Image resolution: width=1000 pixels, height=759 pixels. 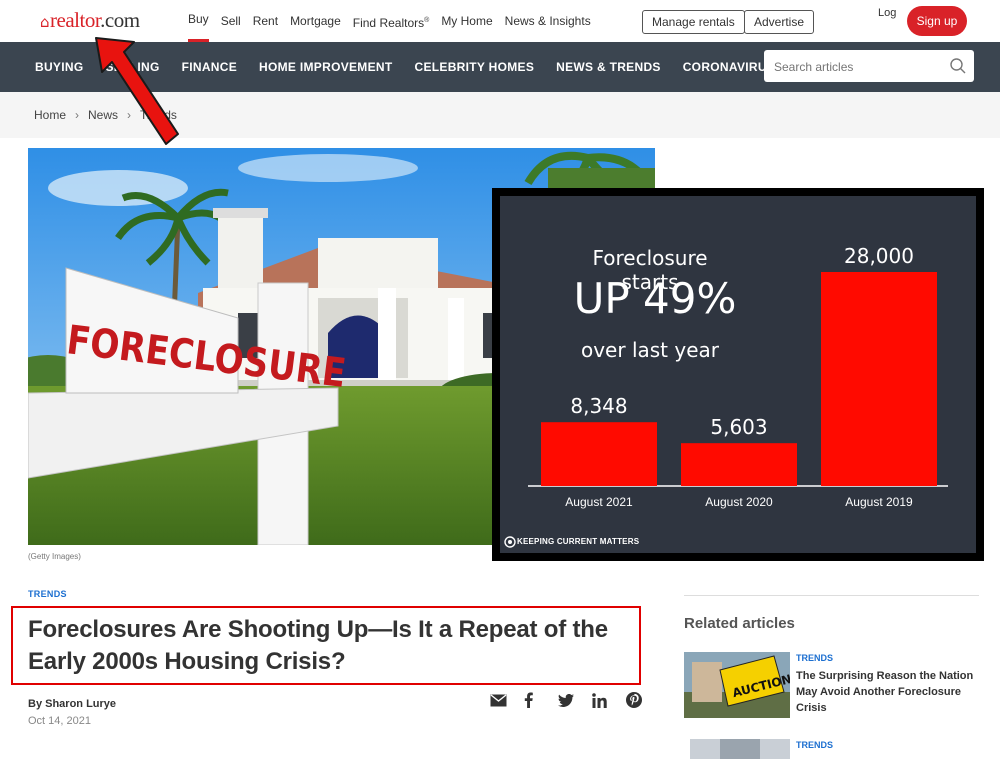 I want to click on cat-buying: BUYING, so click(x=59, y=67).